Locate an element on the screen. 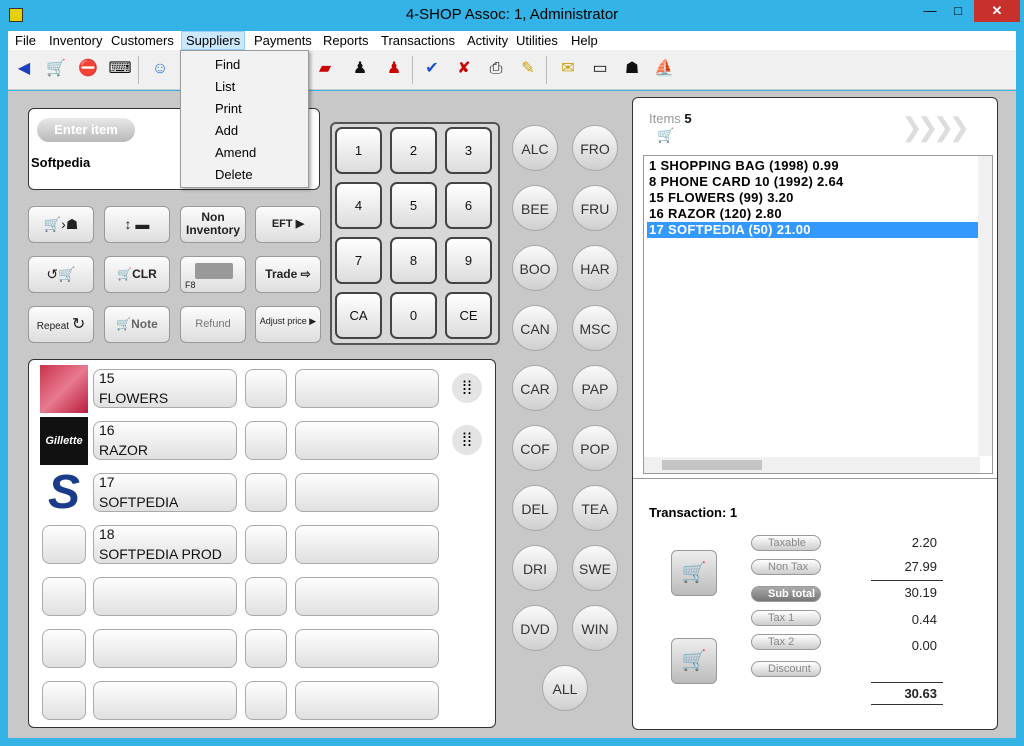 The width and height of the screenshot is (1024, 746). adjust-price-button: Adjust price ▶ is located at coordinates (288, 324).